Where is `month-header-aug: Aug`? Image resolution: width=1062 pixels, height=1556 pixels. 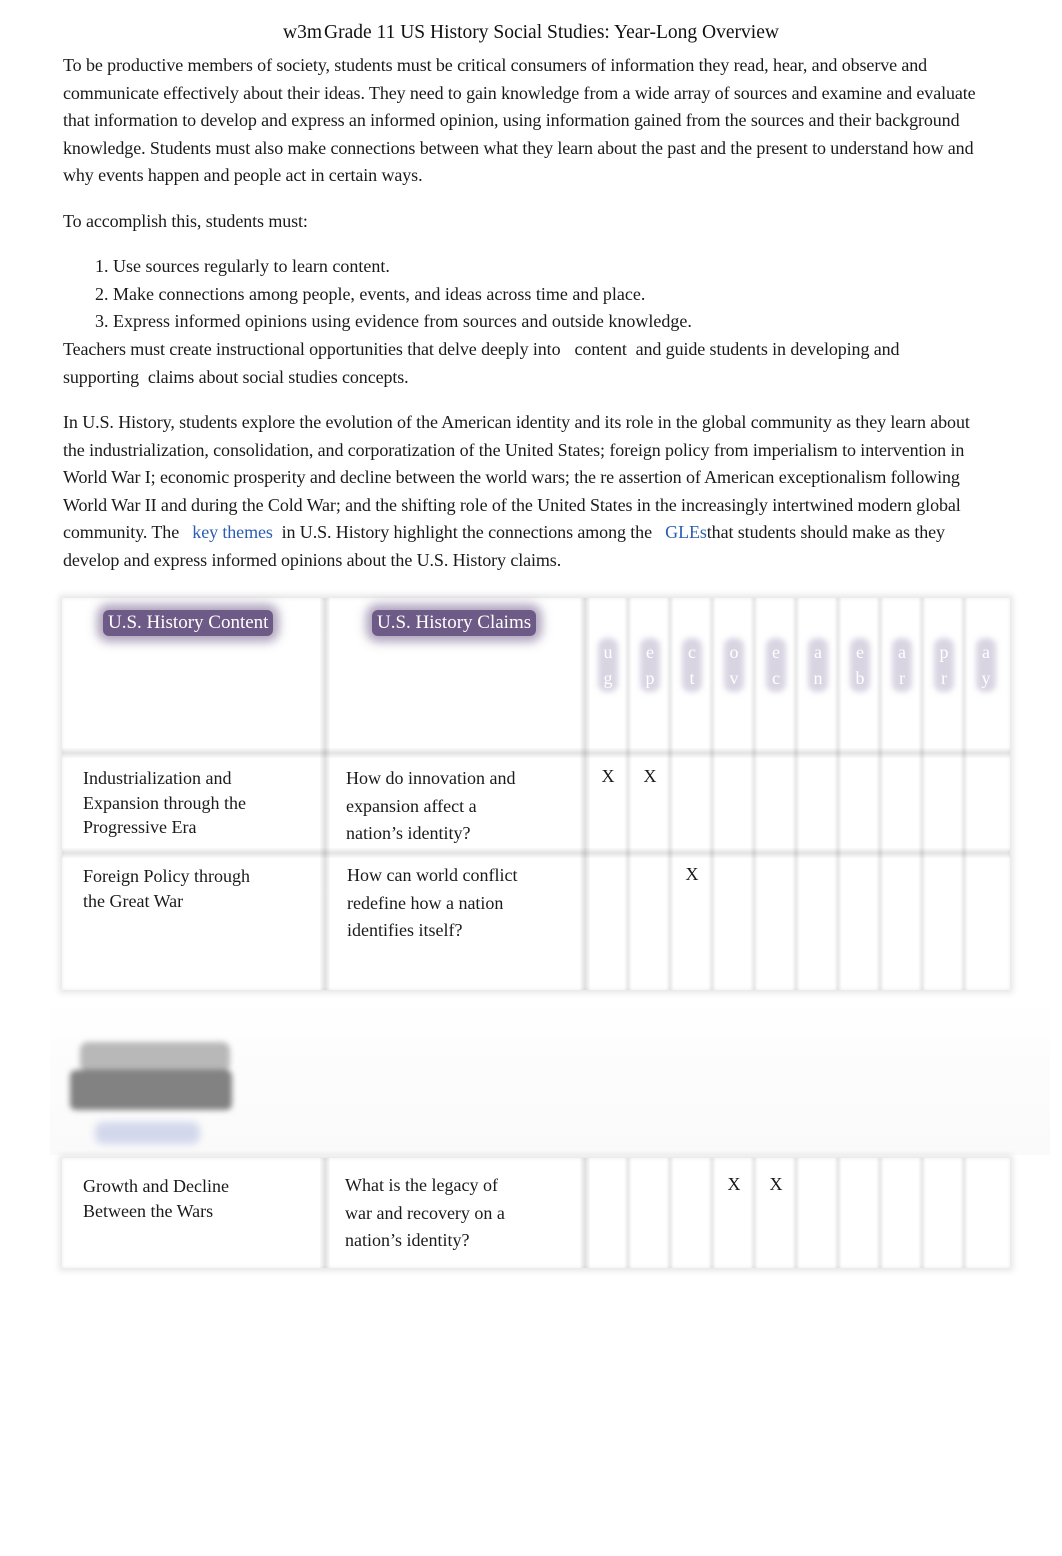
month-header-aug: Aug is located at coordinates (608, 652).